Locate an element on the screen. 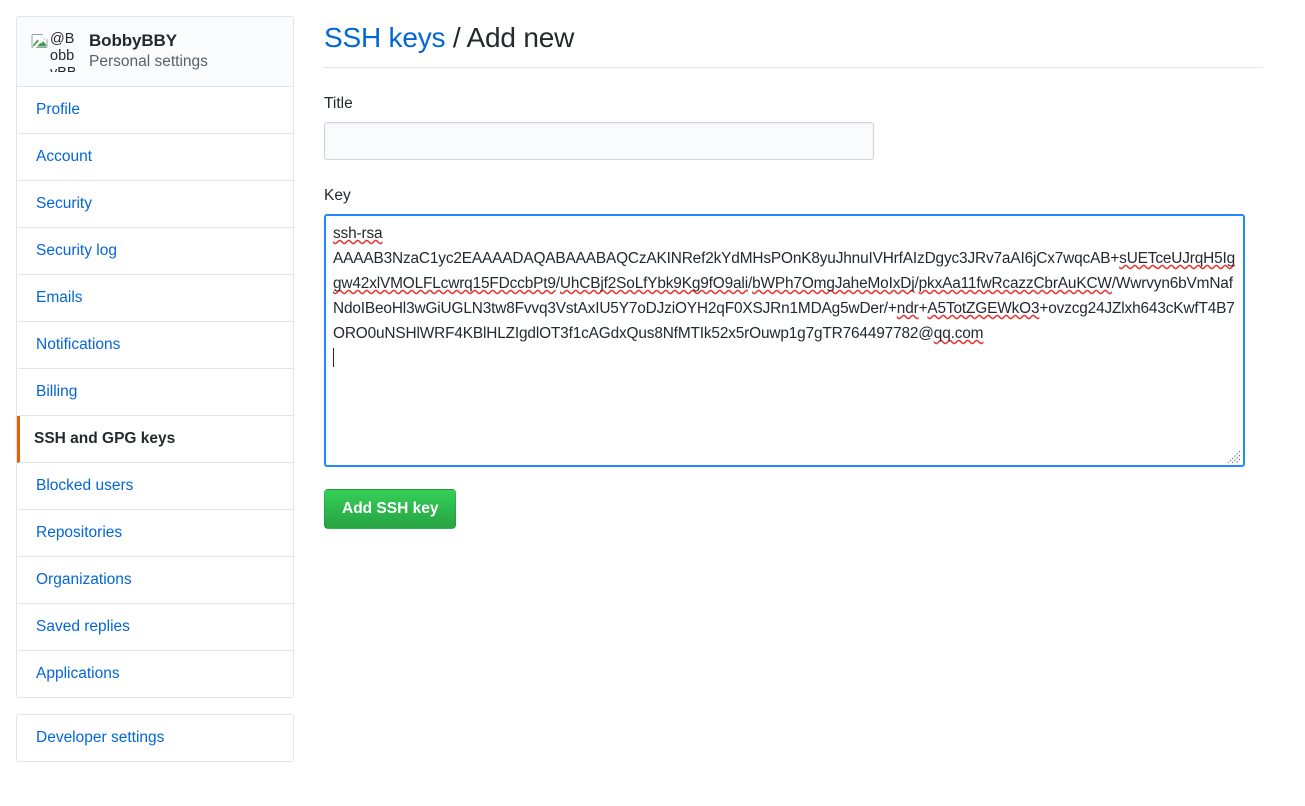  sidebar-item-security: Security is located at coordinates (155, 204).